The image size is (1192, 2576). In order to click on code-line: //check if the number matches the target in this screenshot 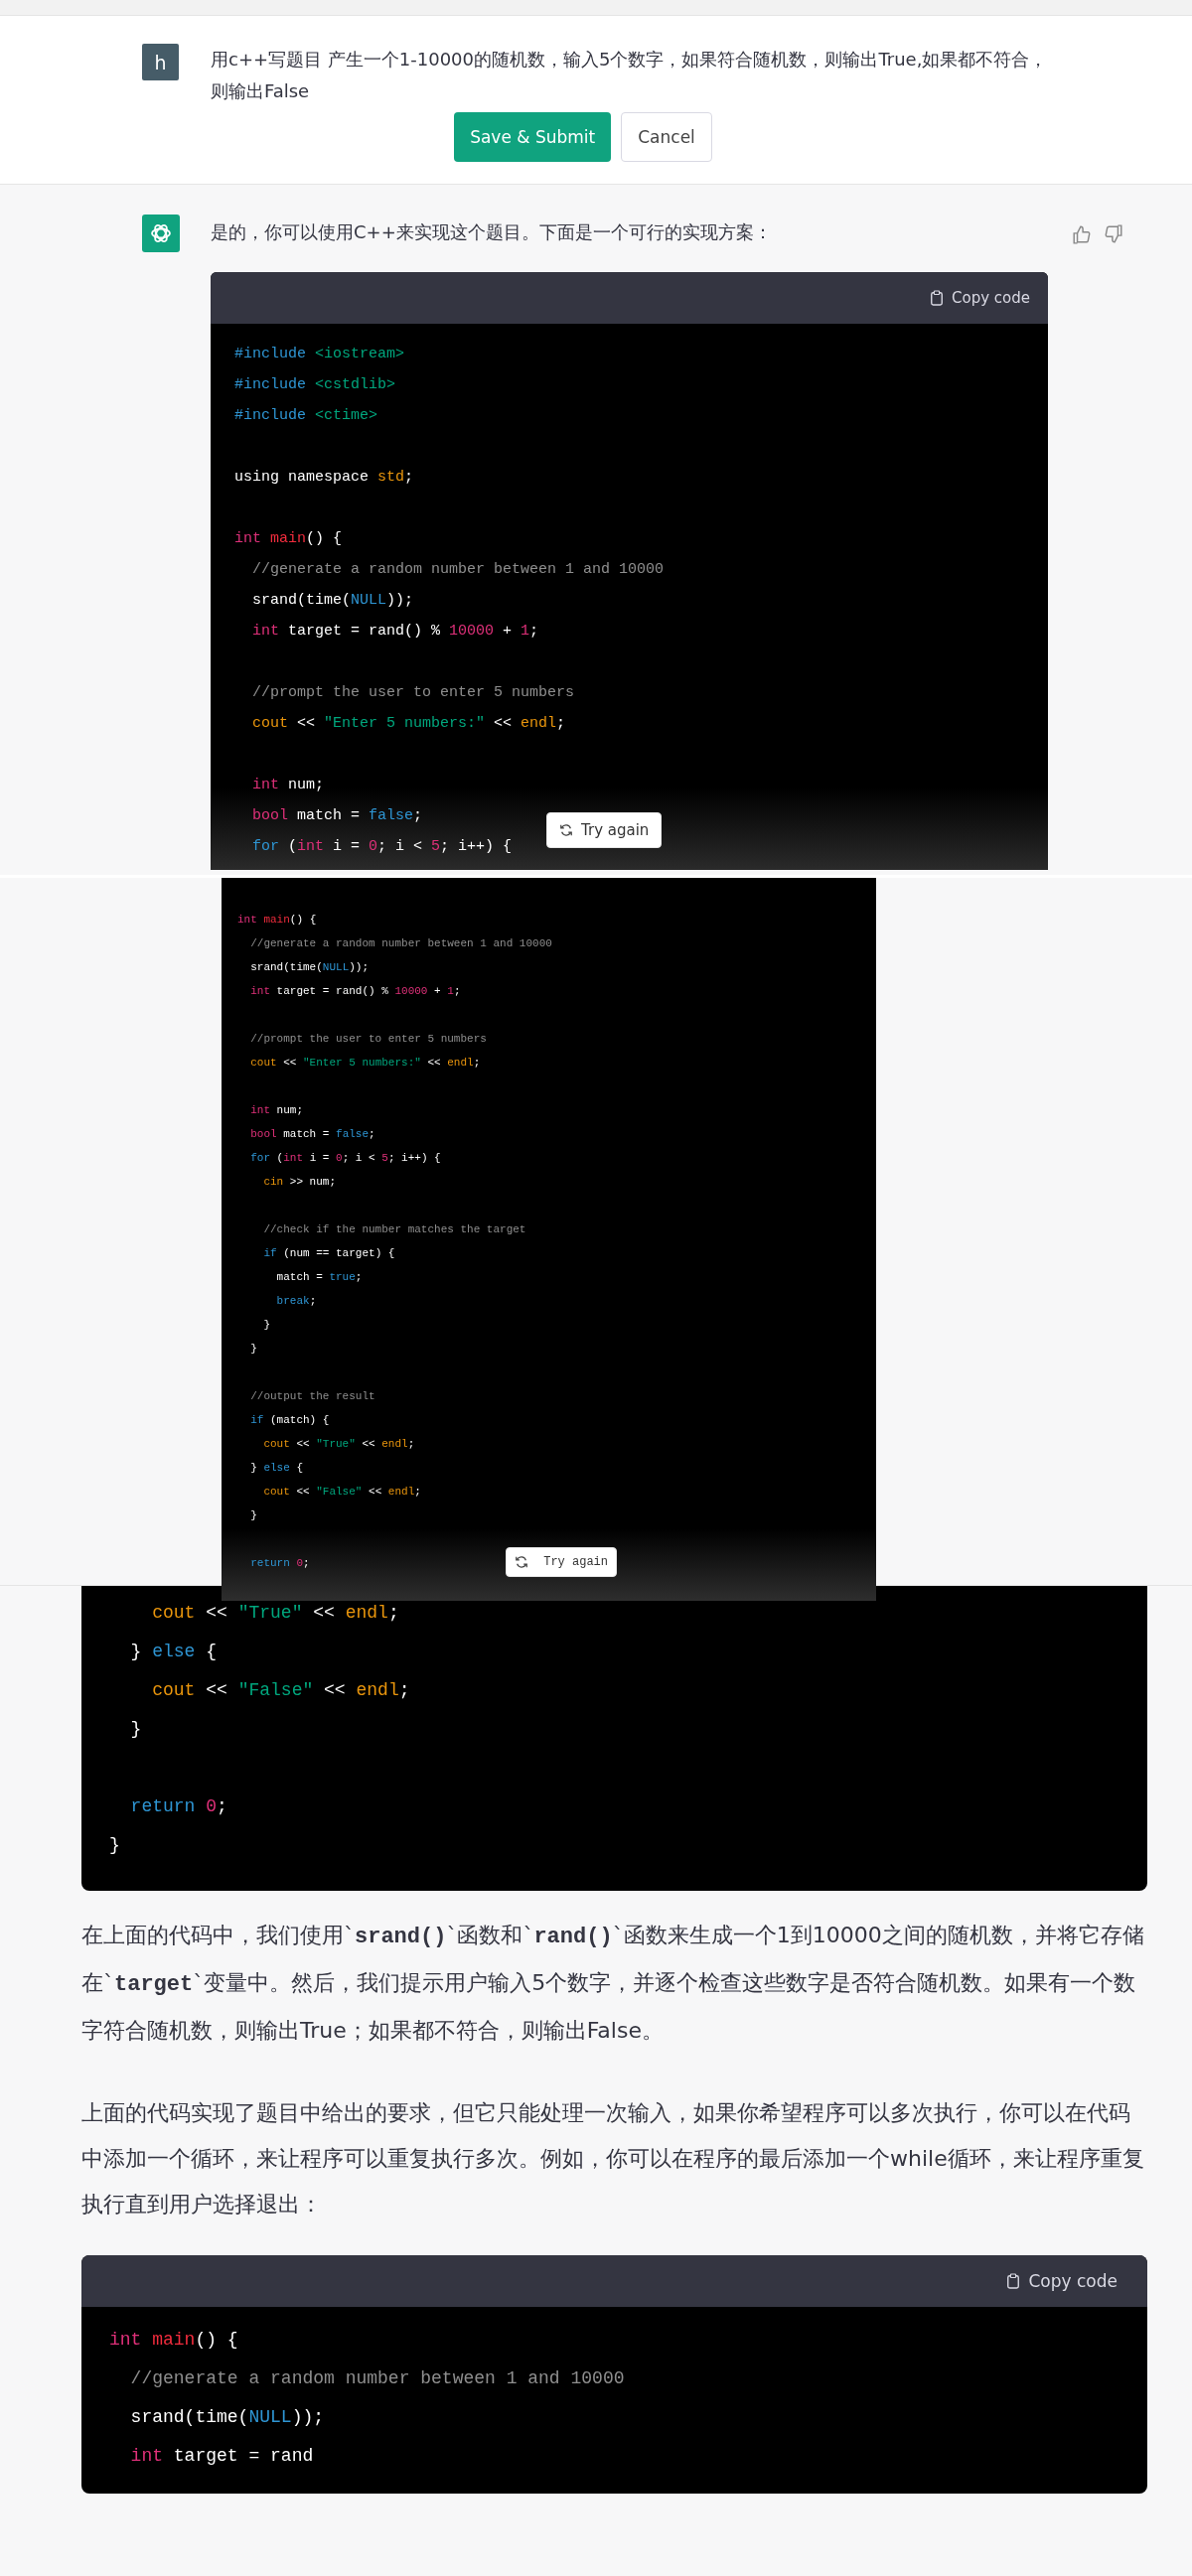, I will do `click(394, 1229)`.